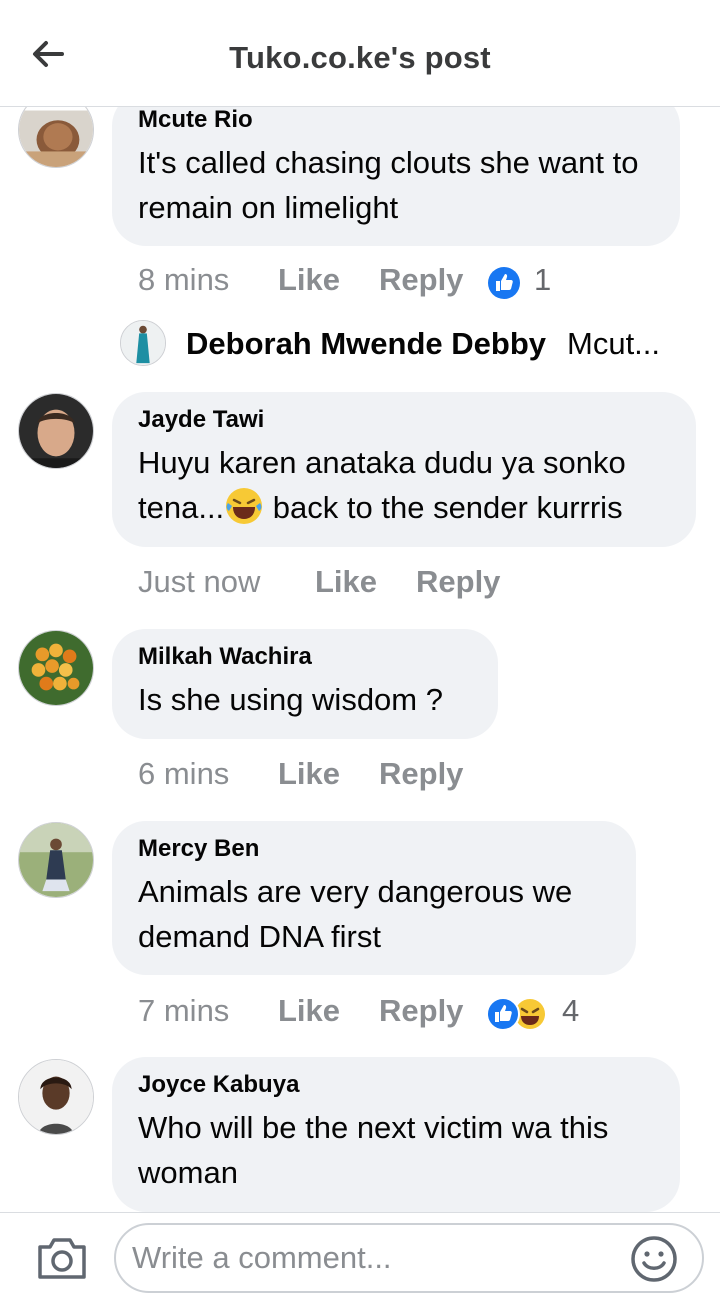  Describe the element at coordinates (366, 343) in the screenshot. I see `reply-author: Deborah Mwende Debby` at that location.